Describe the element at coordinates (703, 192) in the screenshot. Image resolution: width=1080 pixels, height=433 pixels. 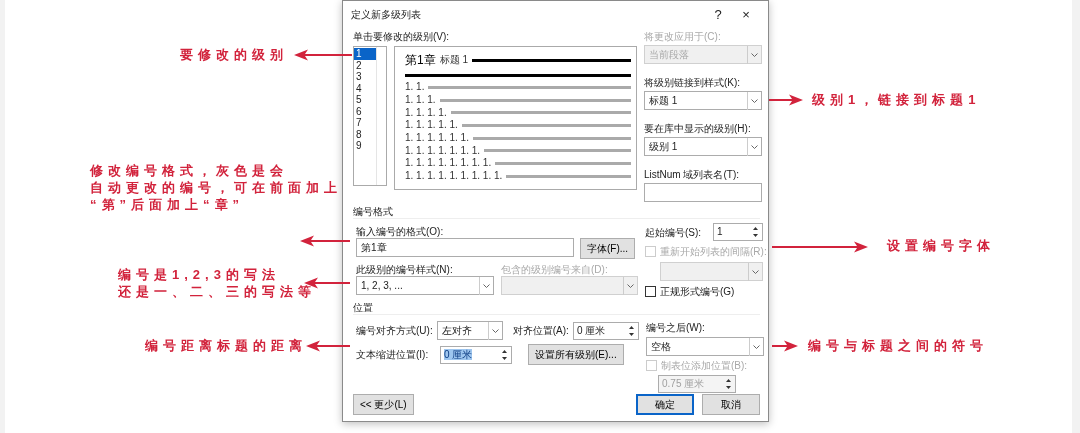
I see `text-field` at that location.